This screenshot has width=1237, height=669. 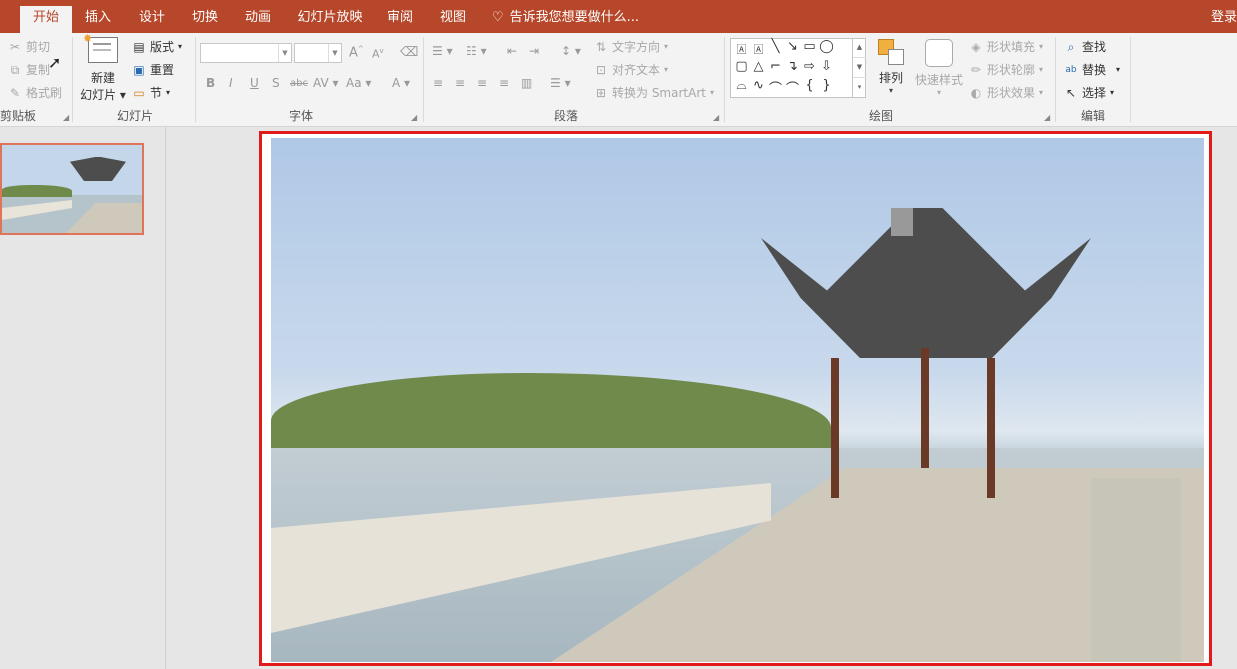 I want to click on smartart-icon: ⊞, so click(x=601, y=92).